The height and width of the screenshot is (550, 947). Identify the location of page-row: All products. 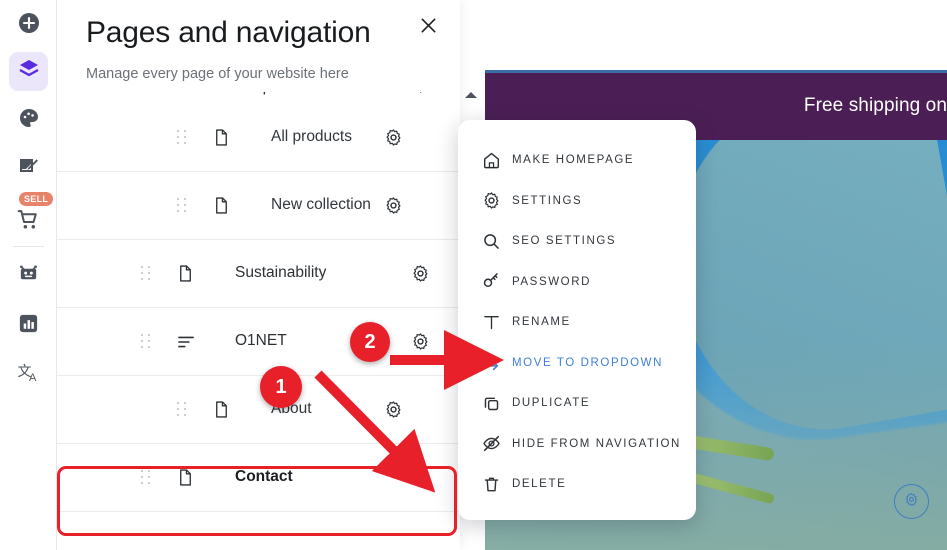
(258, 138).